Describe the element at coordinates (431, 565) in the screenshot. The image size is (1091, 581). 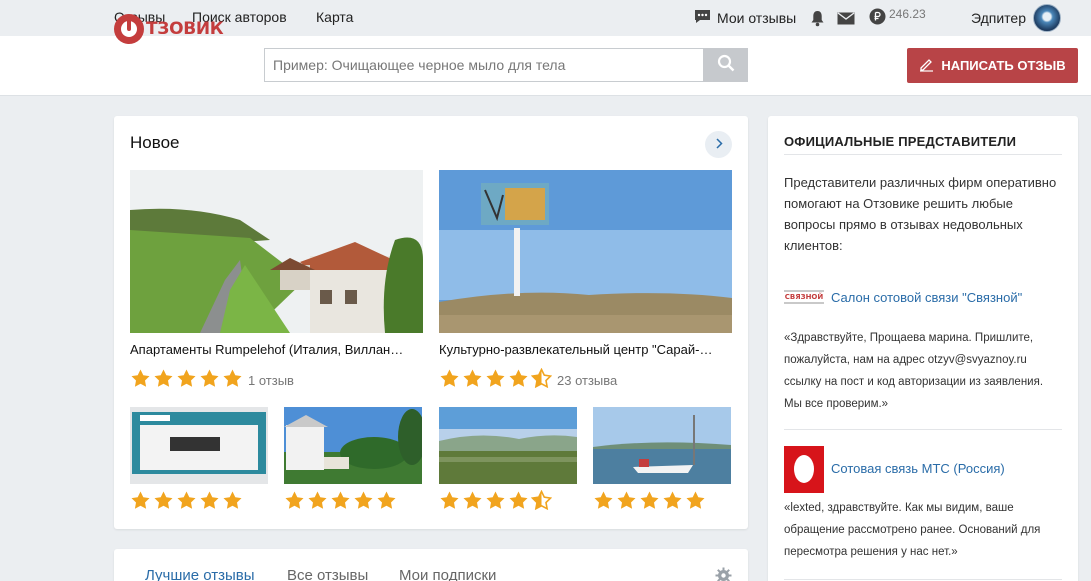
I see `reviews-tabs-card: Лучшие отзывы Все отзывы Мои подписки` at that location.